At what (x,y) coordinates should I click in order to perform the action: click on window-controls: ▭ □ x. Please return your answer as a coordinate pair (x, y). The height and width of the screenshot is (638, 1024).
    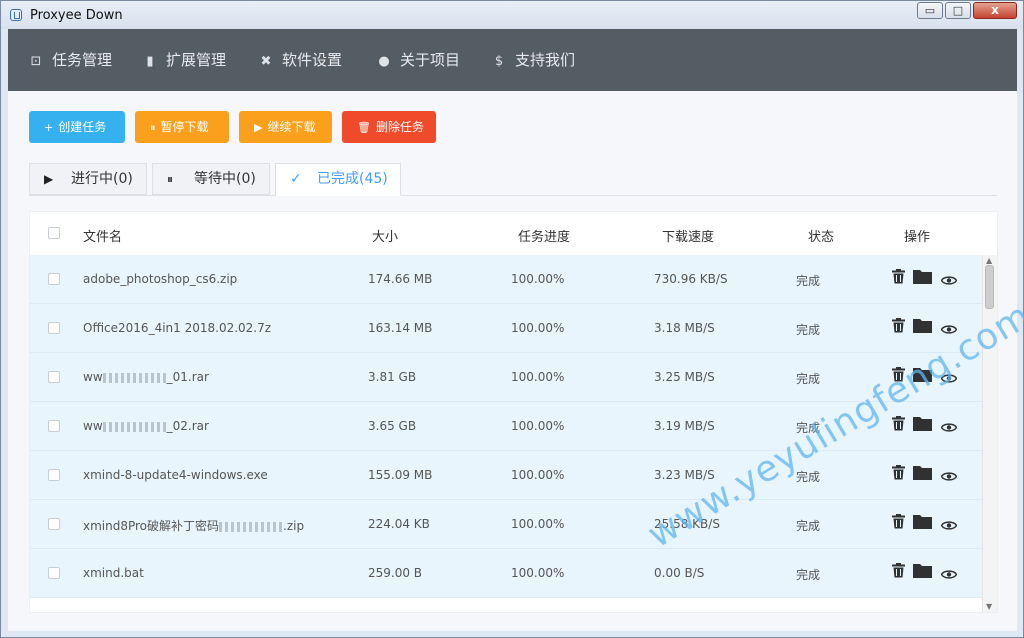
    Looking at the image, I should click on (966, 10).